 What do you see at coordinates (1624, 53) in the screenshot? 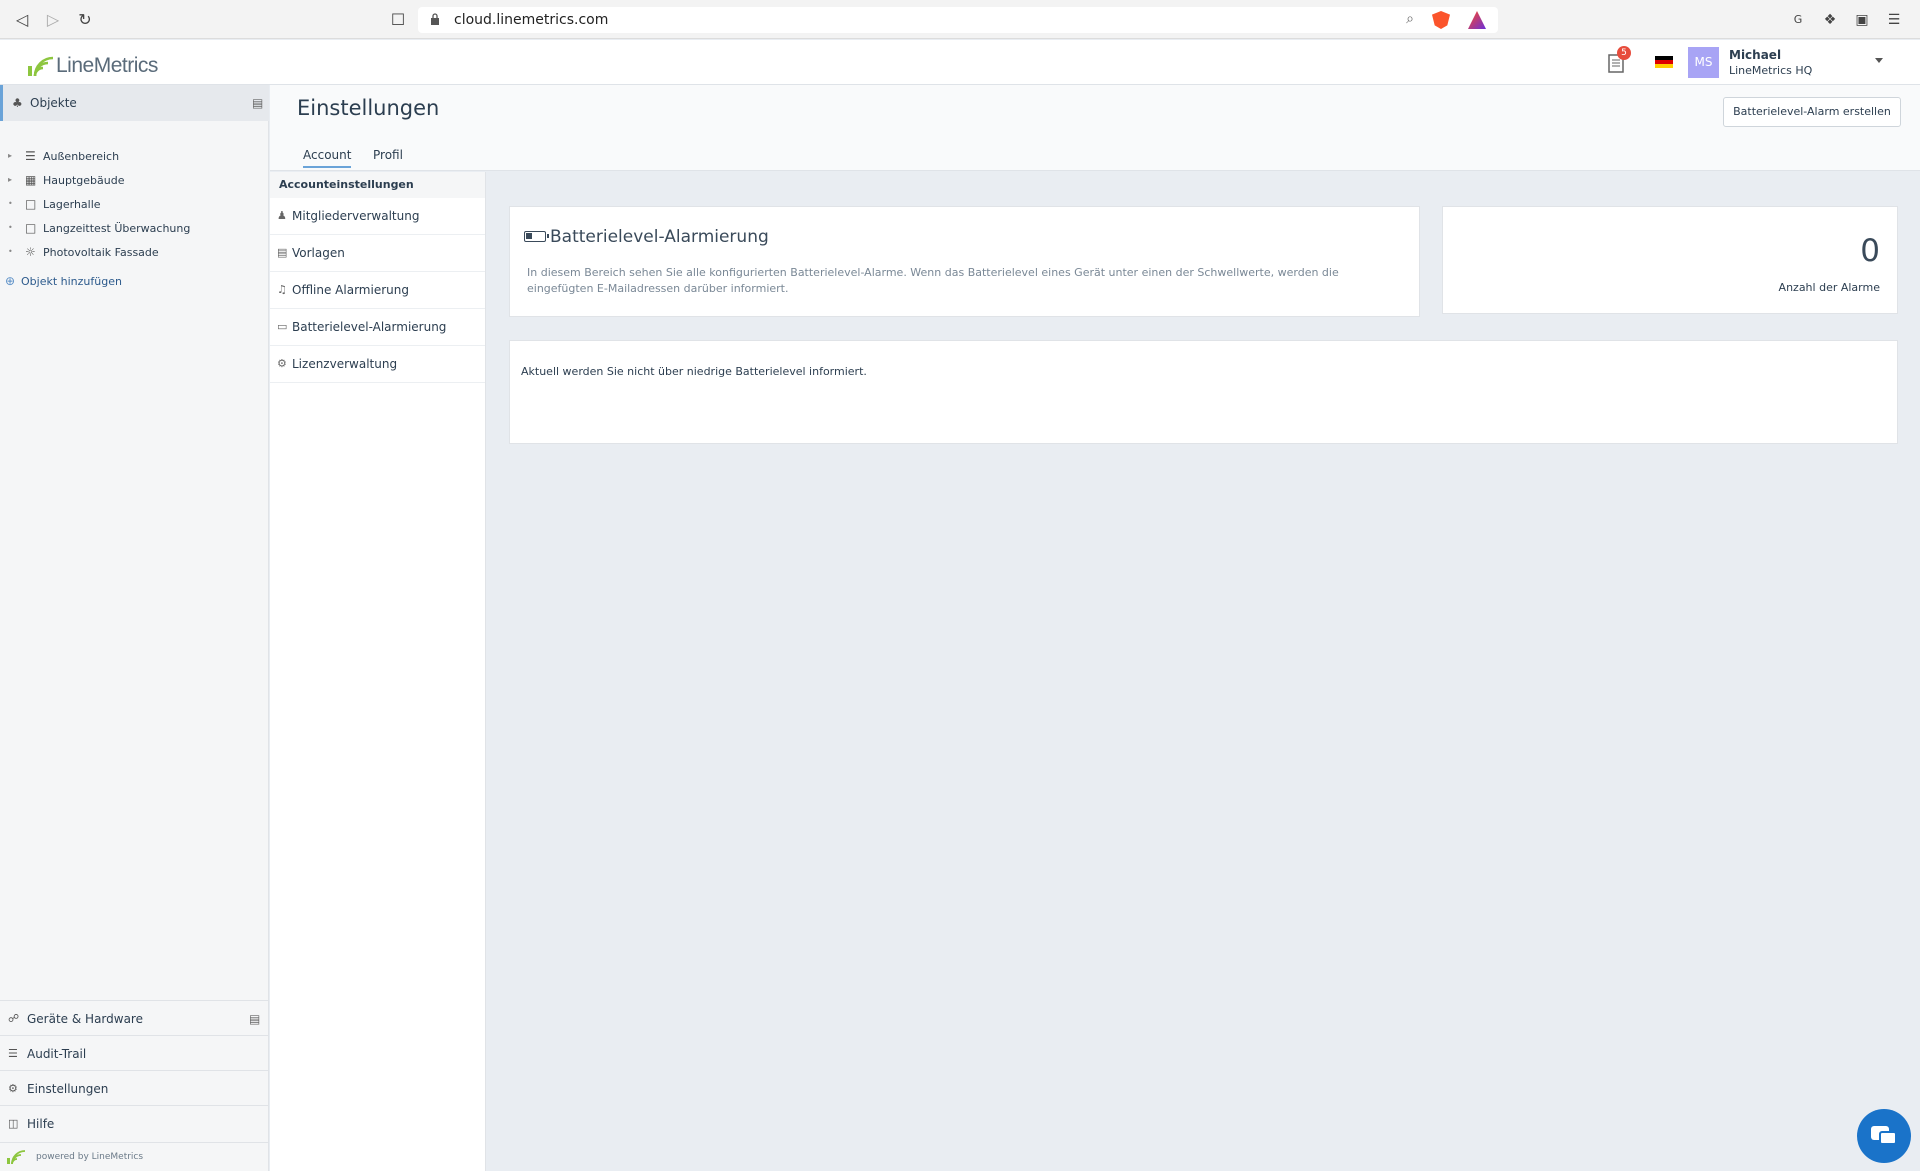
I see `notification-badge: 5` at bounding box center [1624, 53].